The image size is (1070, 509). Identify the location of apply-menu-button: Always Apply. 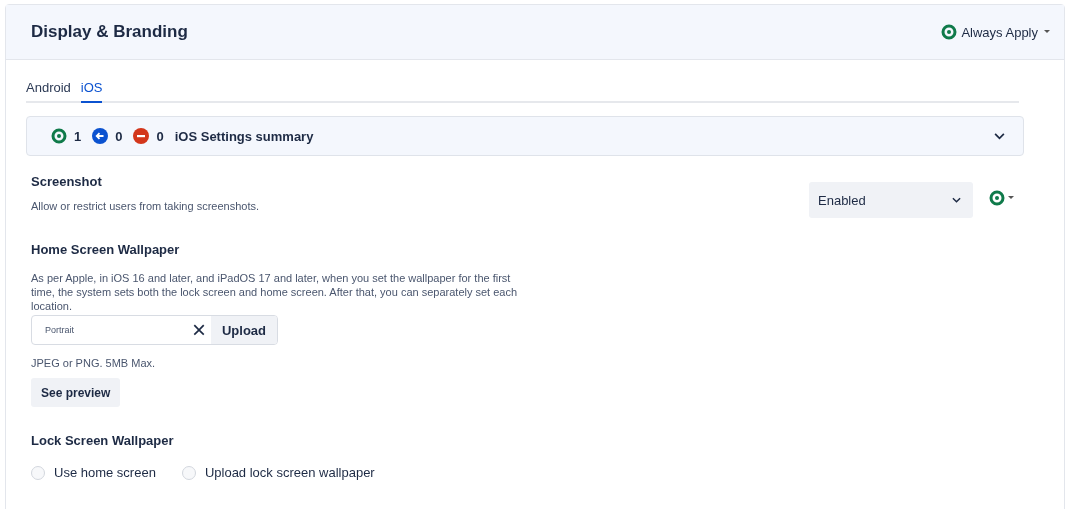
(995, 32).